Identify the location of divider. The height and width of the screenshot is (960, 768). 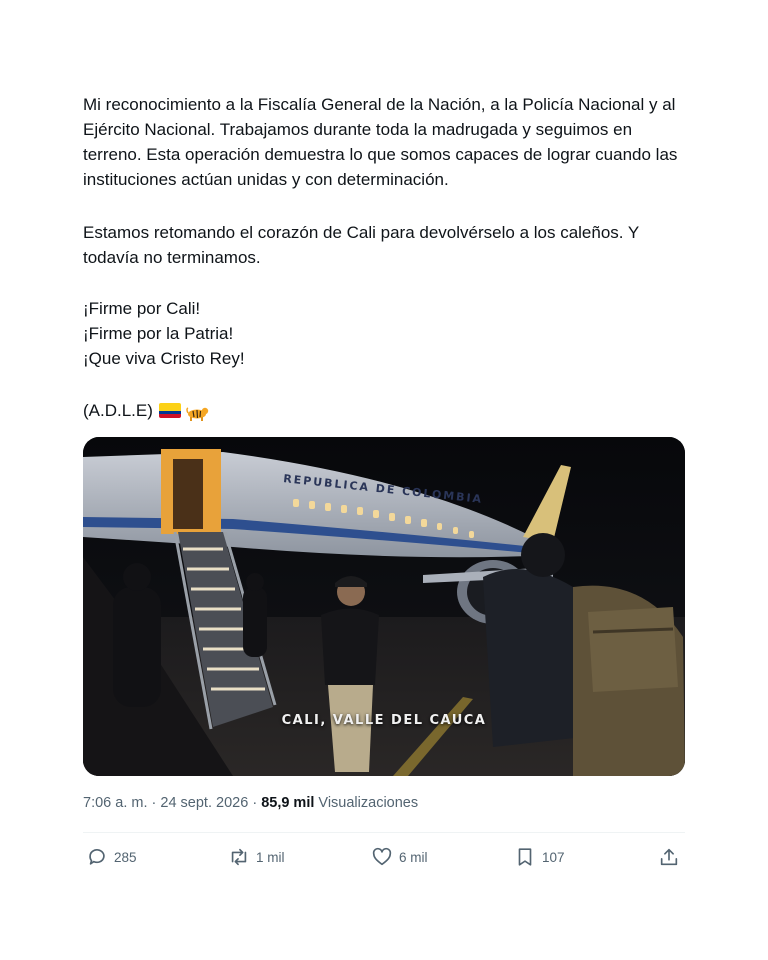
(384, 832).